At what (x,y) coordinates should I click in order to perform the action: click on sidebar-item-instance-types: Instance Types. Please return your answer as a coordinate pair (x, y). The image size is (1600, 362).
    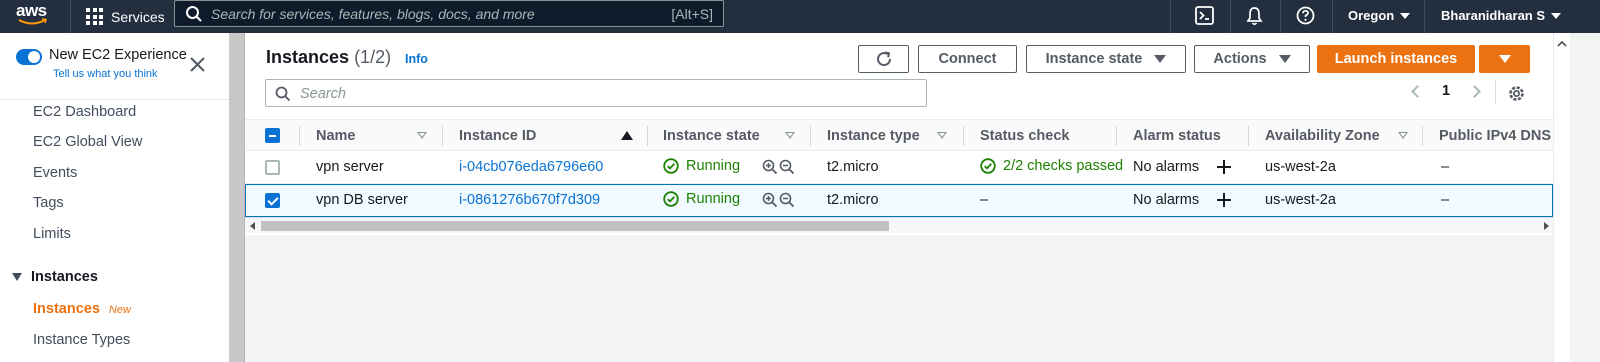
    Looking at the image, I should click on (81, 340).